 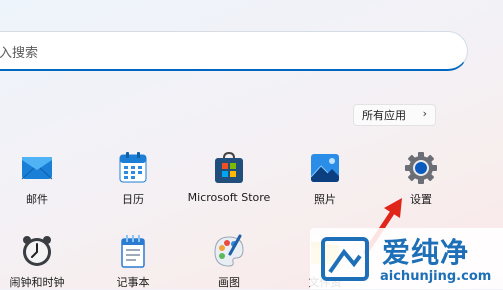 I want to click on app-label: 闹钟和时钟, so click(x=37, y=282).